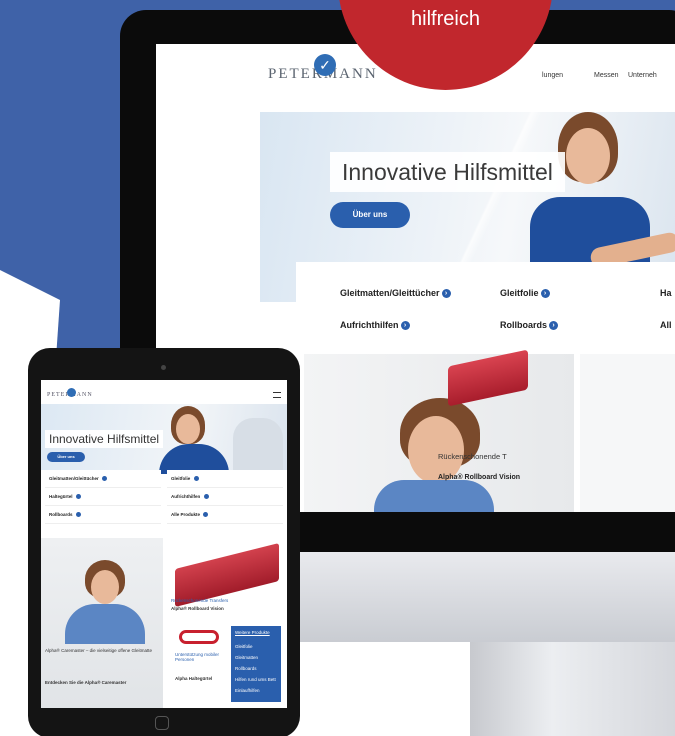  Describe the element at coordinates (199, 637) in the screenshot. I see `belt-image` at that location.